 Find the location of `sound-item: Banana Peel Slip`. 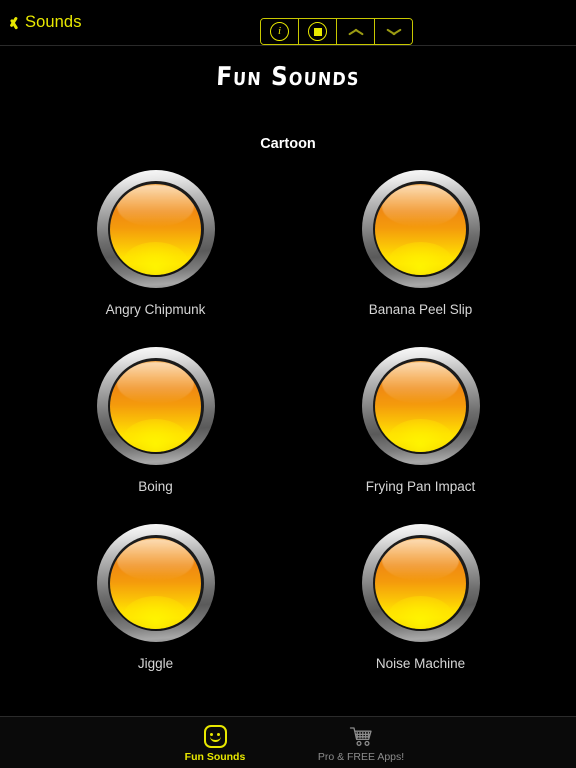

sound-item: Banana Peel Slip is located at coordinates (421, 243).